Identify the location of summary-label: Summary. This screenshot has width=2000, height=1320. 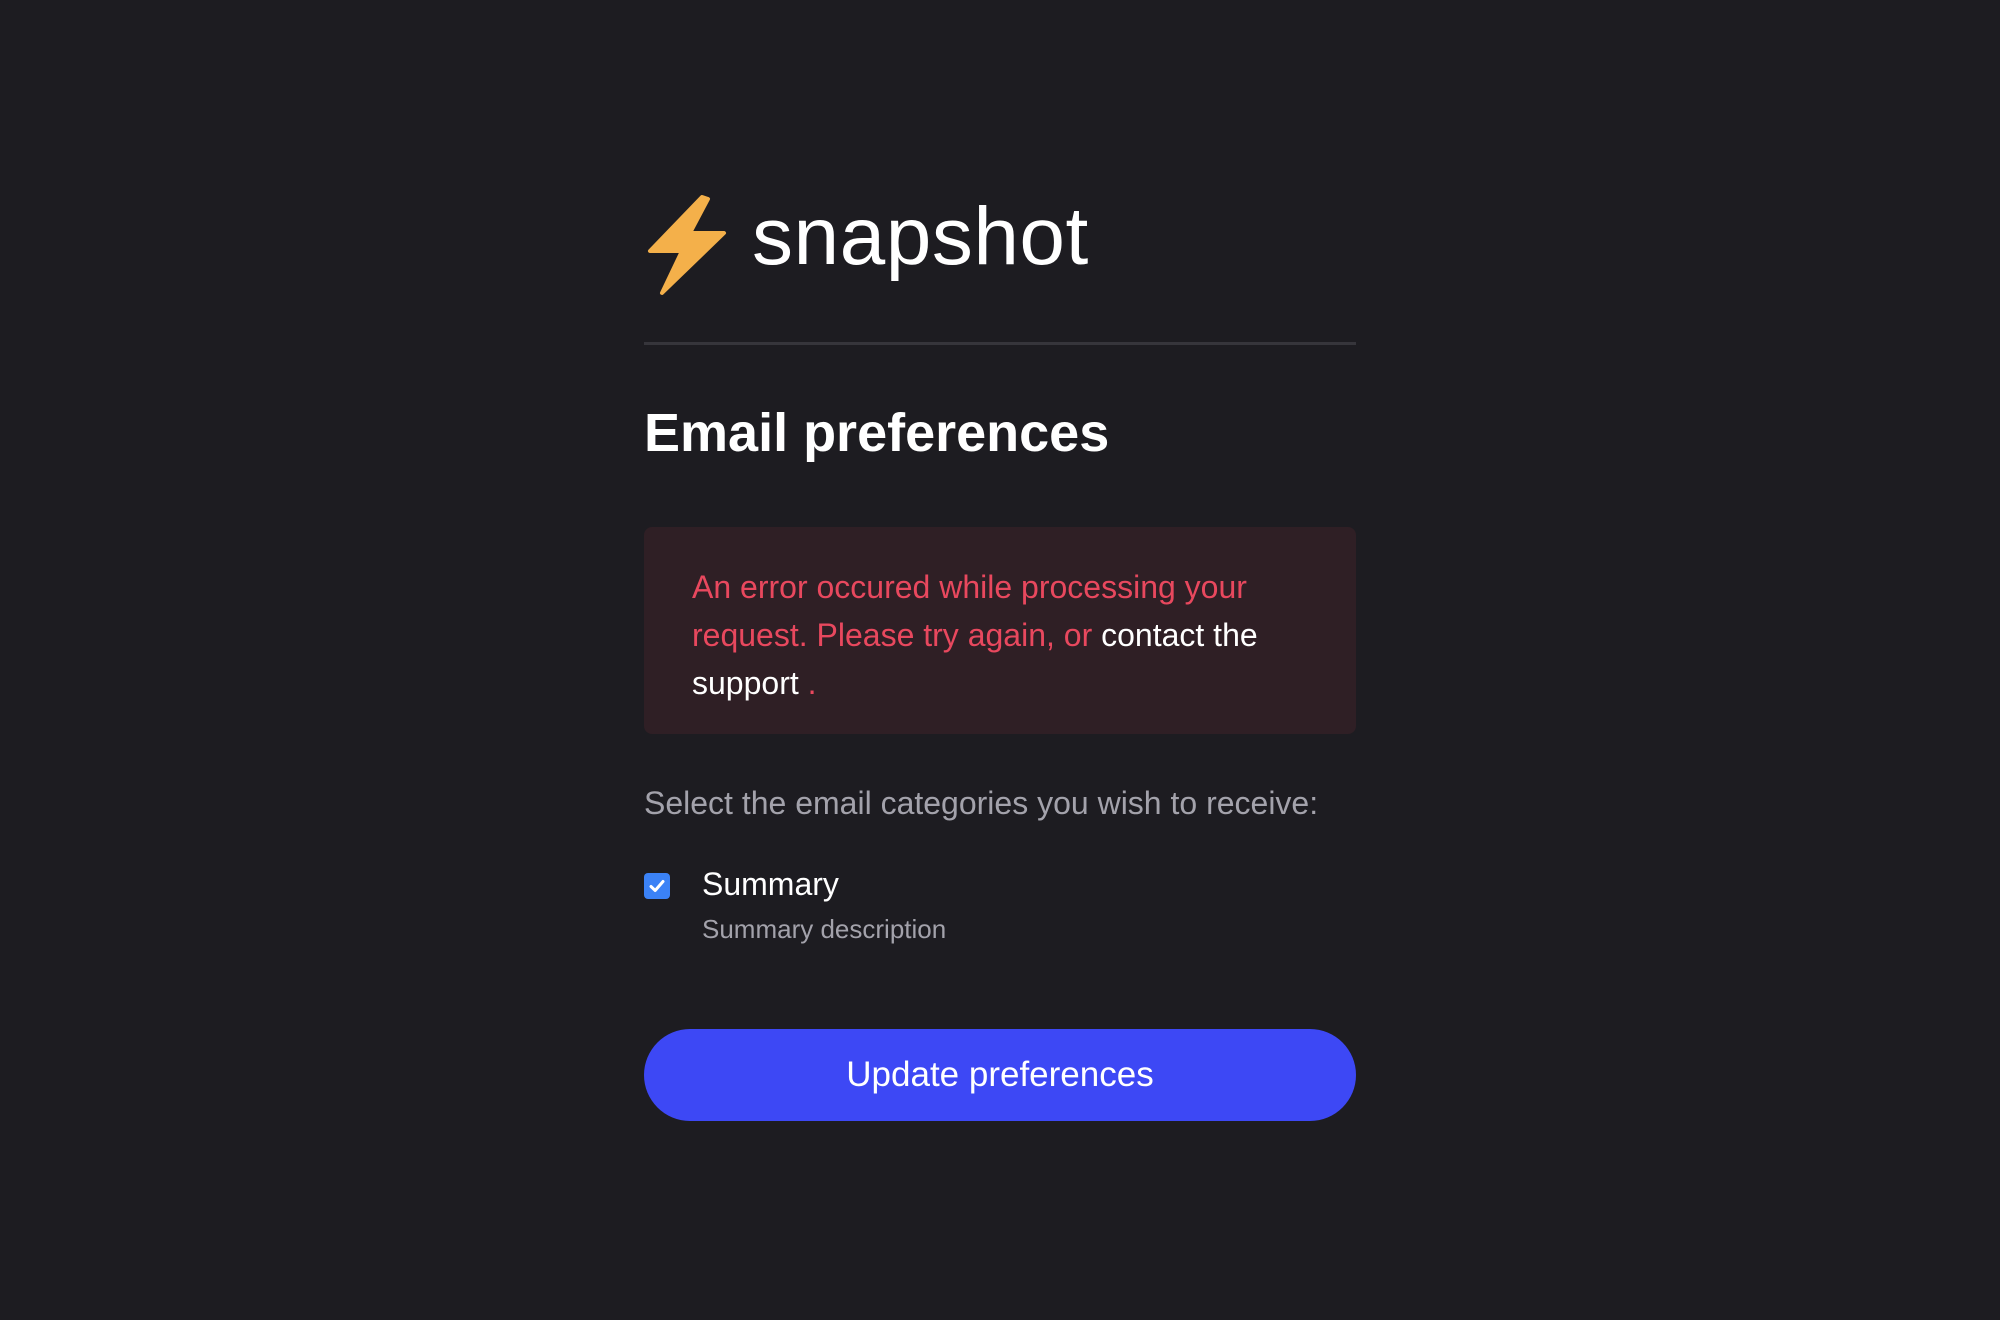
(770, 884).